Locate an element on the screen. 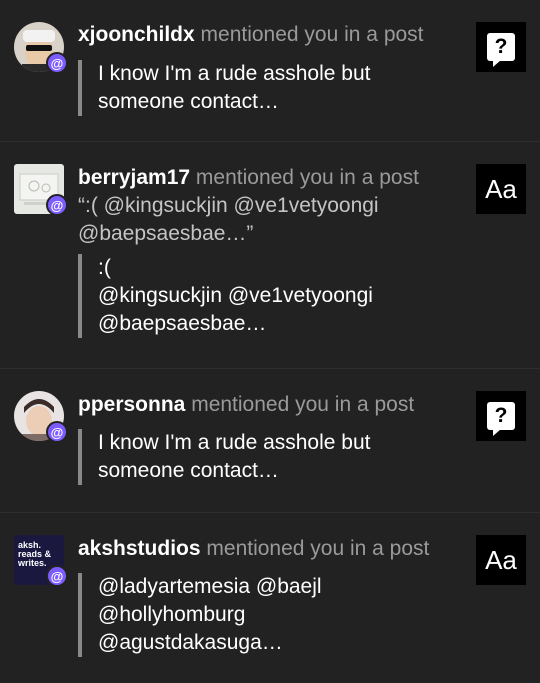 Image resolution: width=540 pixels, height=683 pixels. notification-header: akshstudios mentioned you in a post is located at coordinates (268, 549).